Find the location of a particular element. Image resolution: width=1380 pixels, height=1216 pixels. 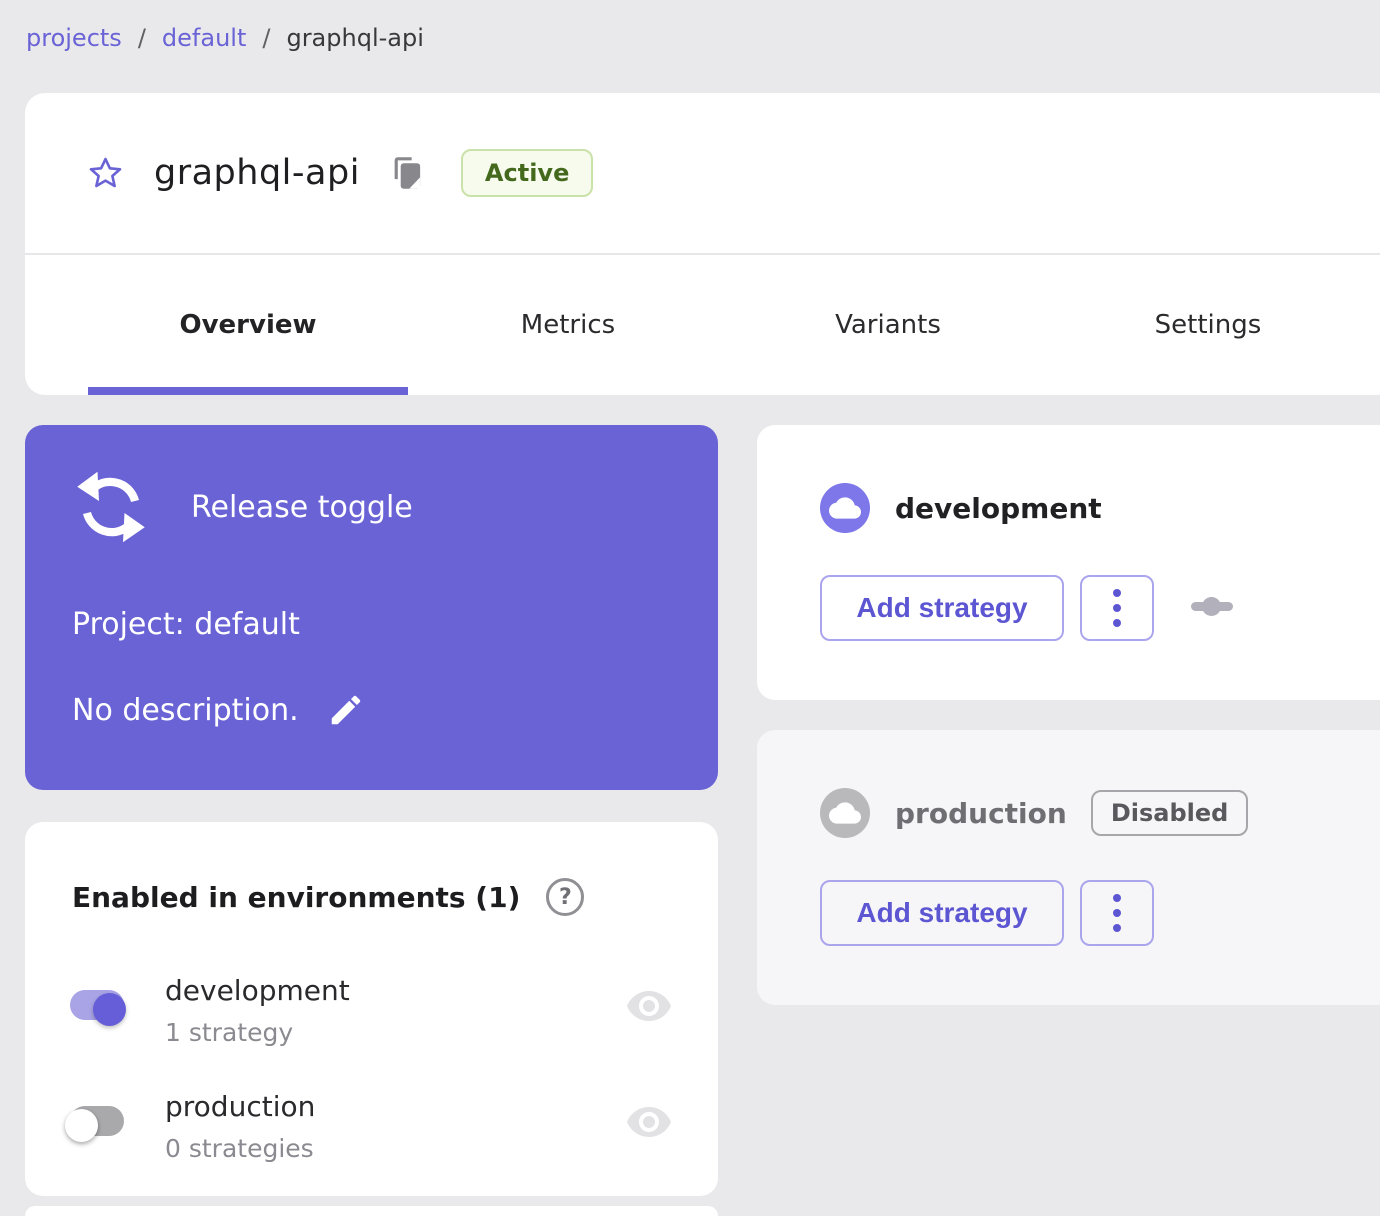

environment-name: development is located at coordinates (998, 508).